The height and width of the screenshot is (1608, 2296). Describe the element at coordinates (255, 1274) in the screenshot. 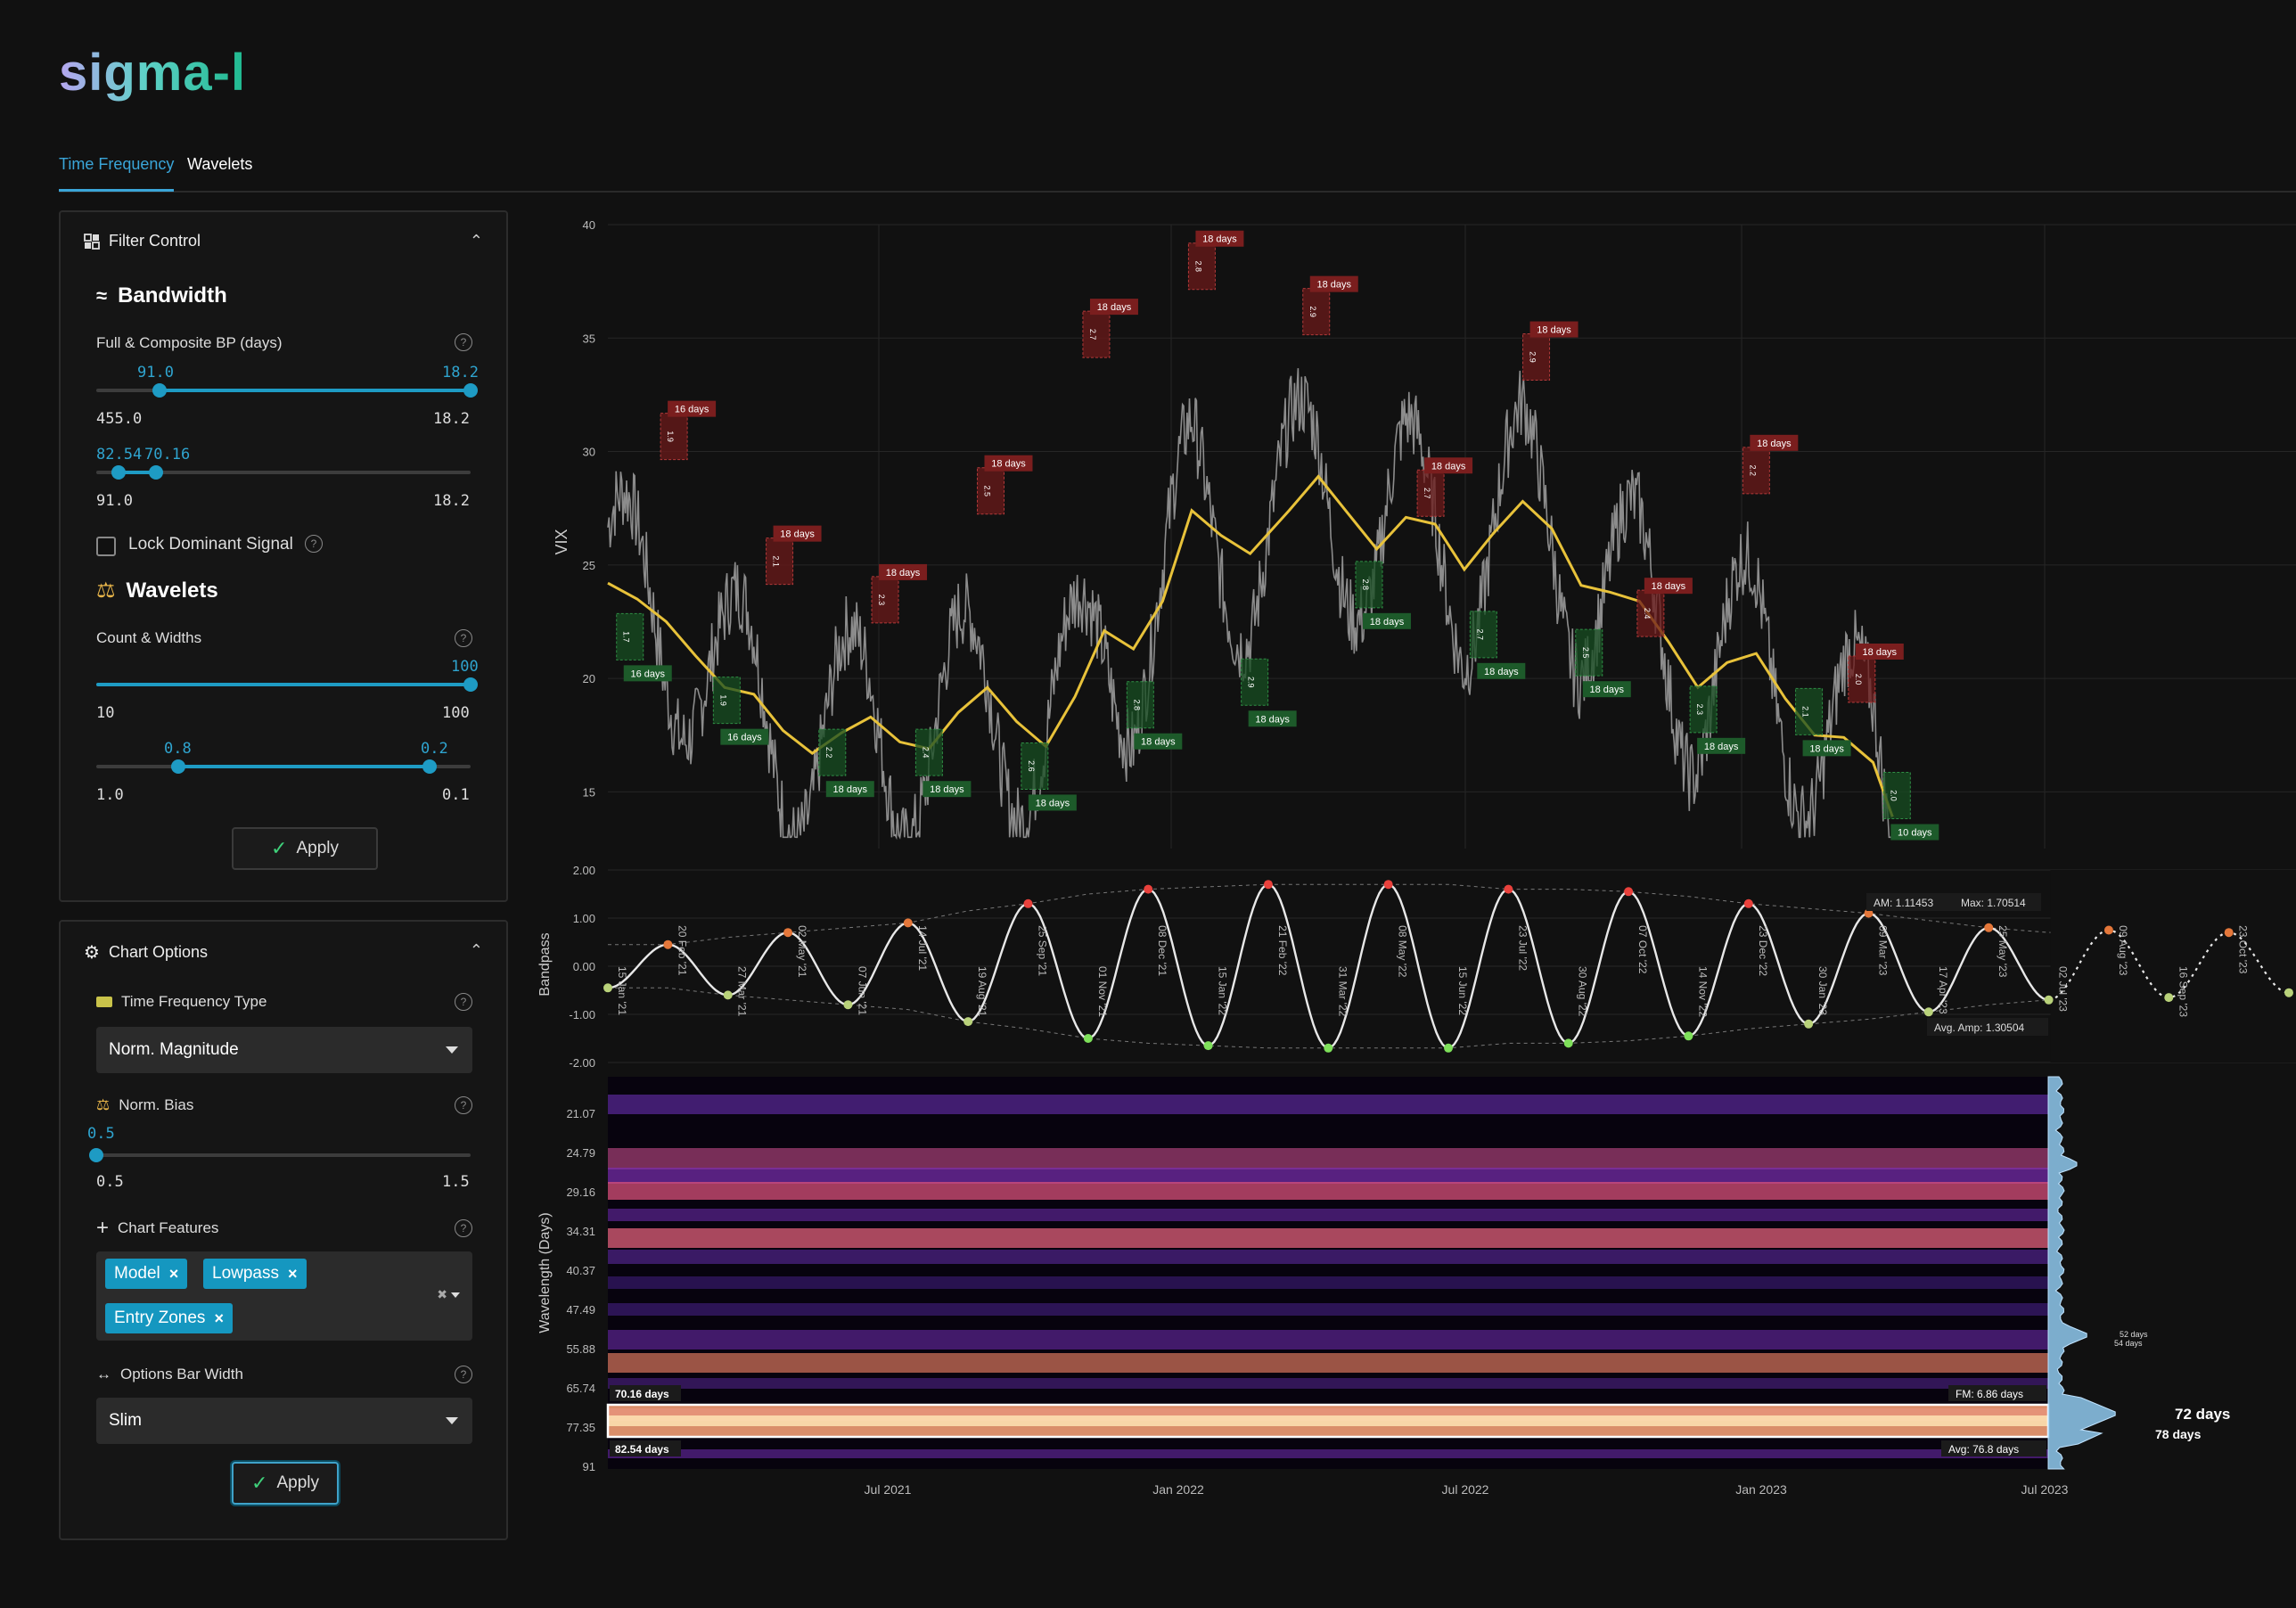

I see `feature-chip-lowpass: Lowpass ×` at that location.